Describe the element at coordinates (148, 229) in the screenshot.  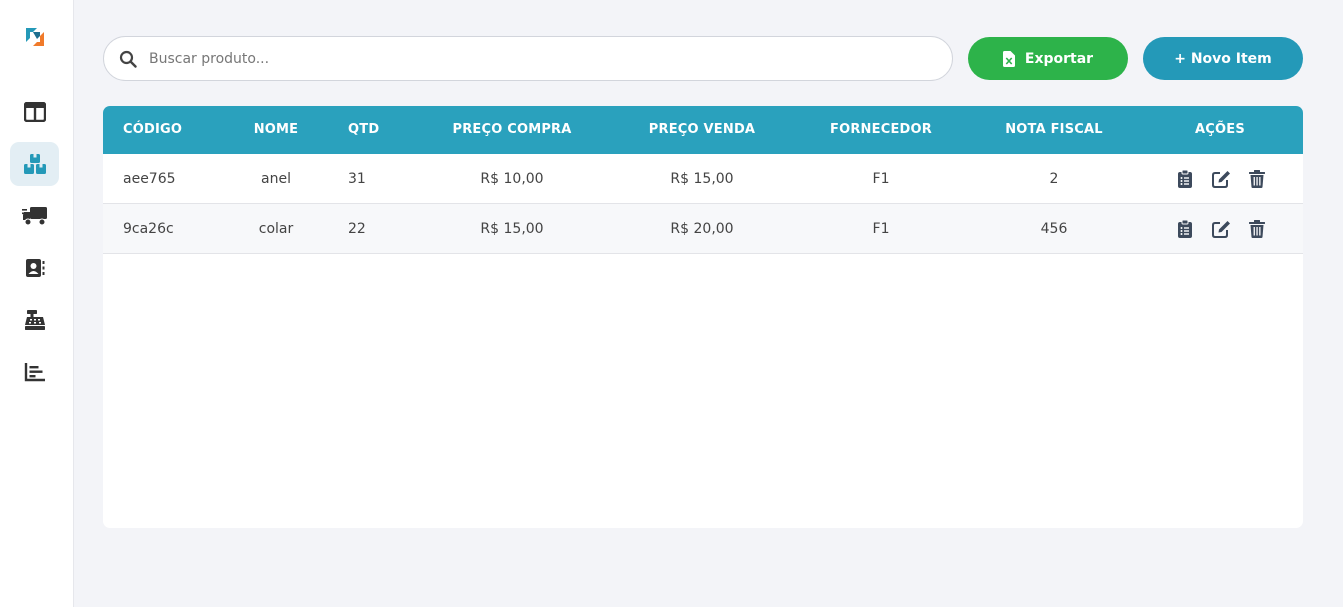
I see `cell-codigo: 9ca26c` at that location.